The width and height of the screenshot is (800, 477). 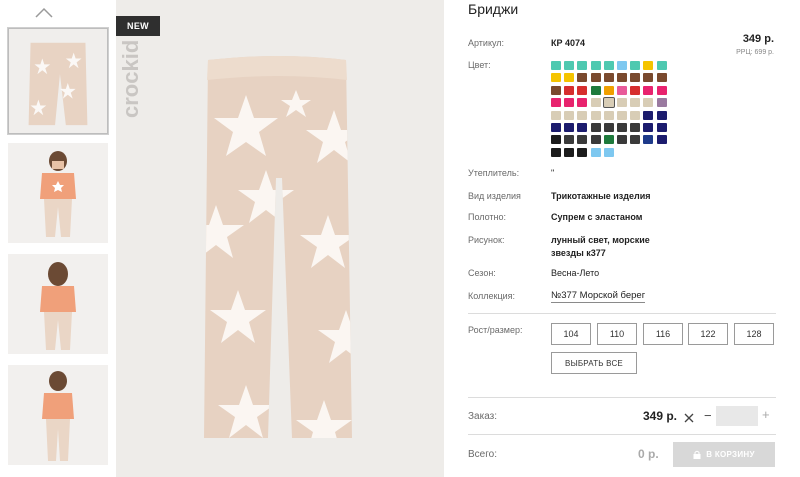 I want to click on insulation-label: Утеплитель:, so click(x=494, y=173).